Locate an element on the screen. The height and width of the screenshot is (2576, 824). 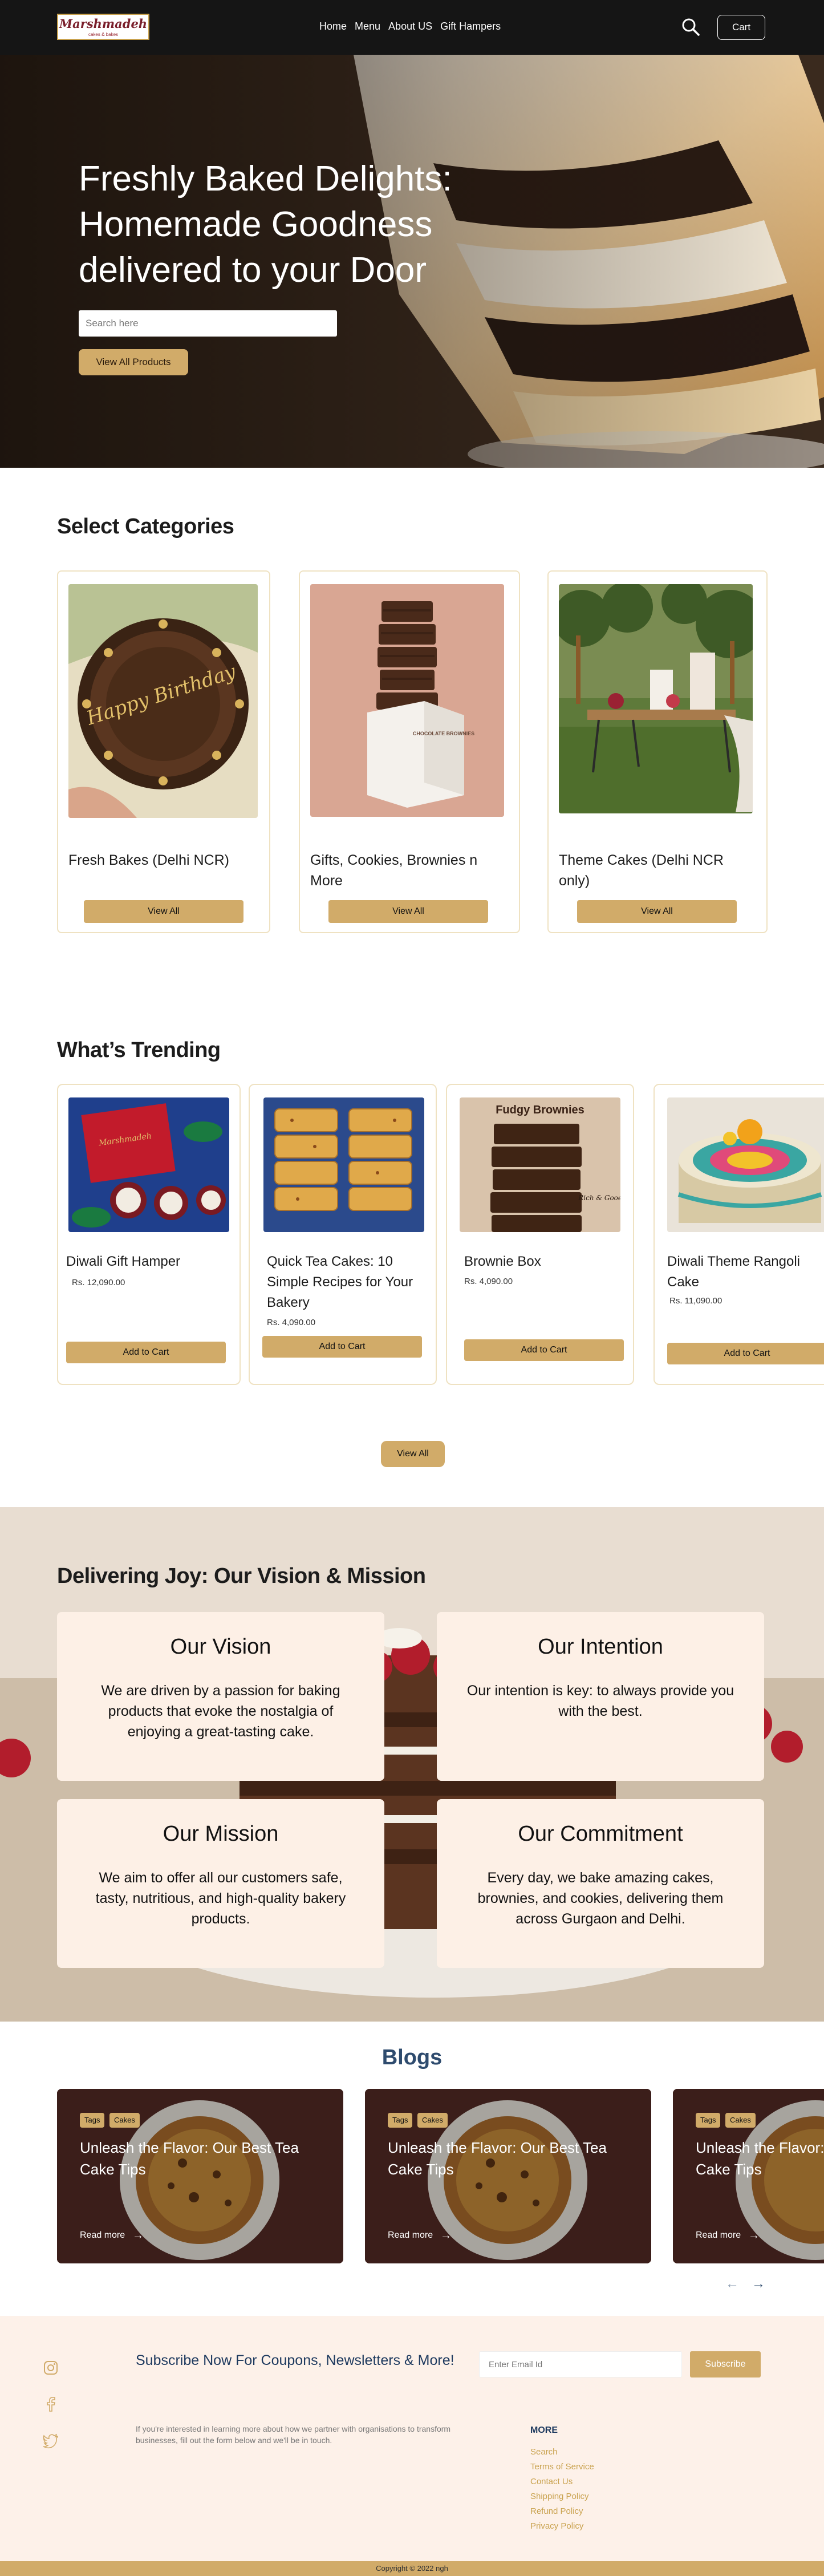
product-name: Diwali Theme Rangoli Cake is located at coordinates (733, 1272).